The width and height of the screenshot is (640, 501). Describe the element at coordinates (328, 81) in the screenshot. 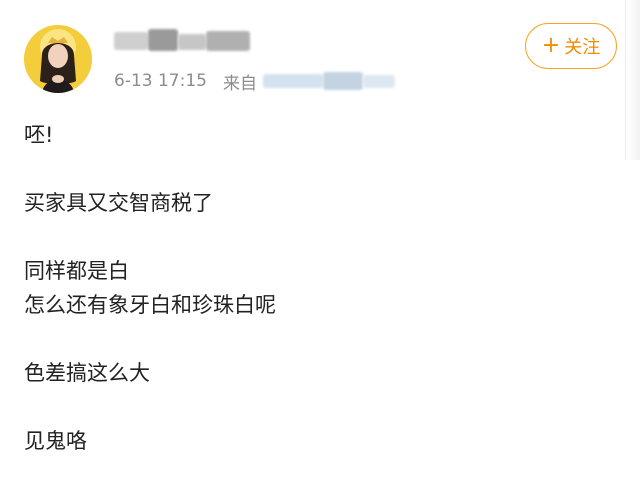

I see `source-redacted` at that location.